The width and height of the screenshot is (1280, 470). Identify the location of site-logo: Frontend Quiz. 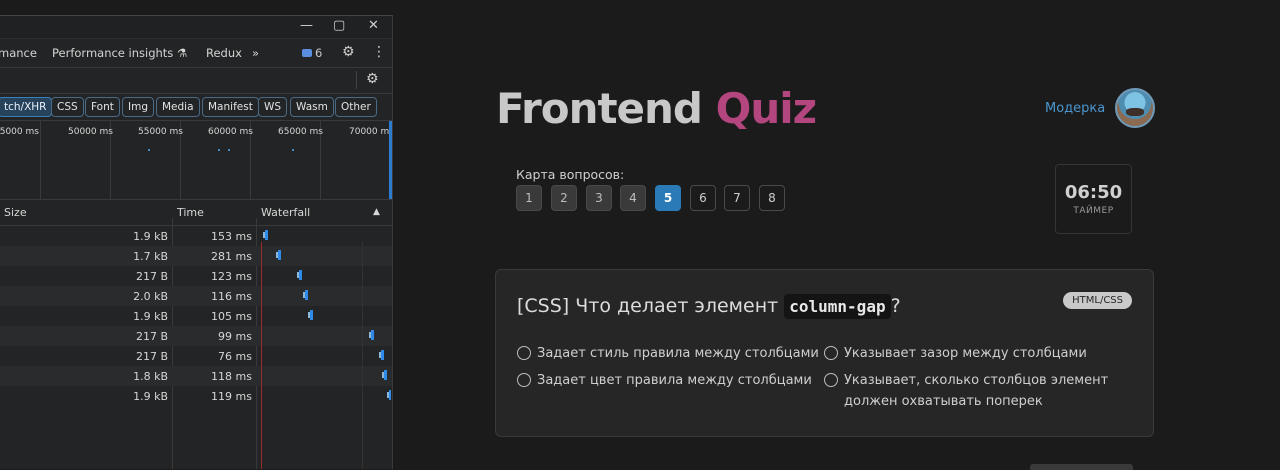
(656, 108).